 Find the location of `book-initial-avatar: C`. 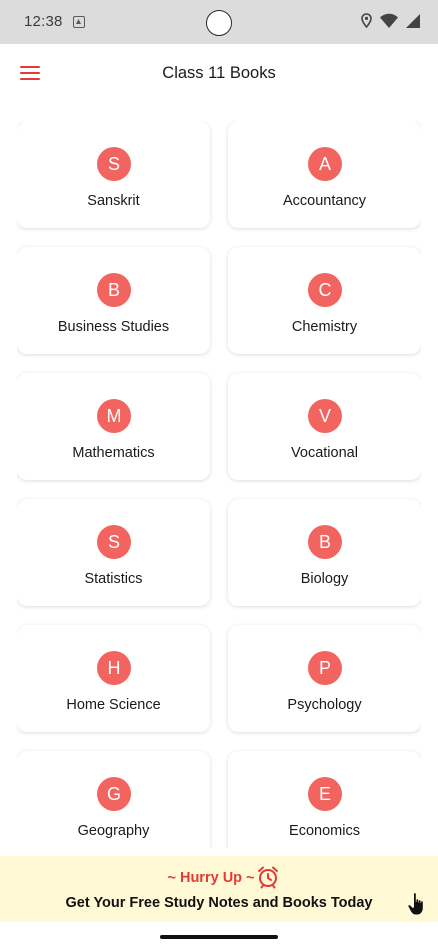

book-initial-avatar: C is located at coordinates (325, 290).